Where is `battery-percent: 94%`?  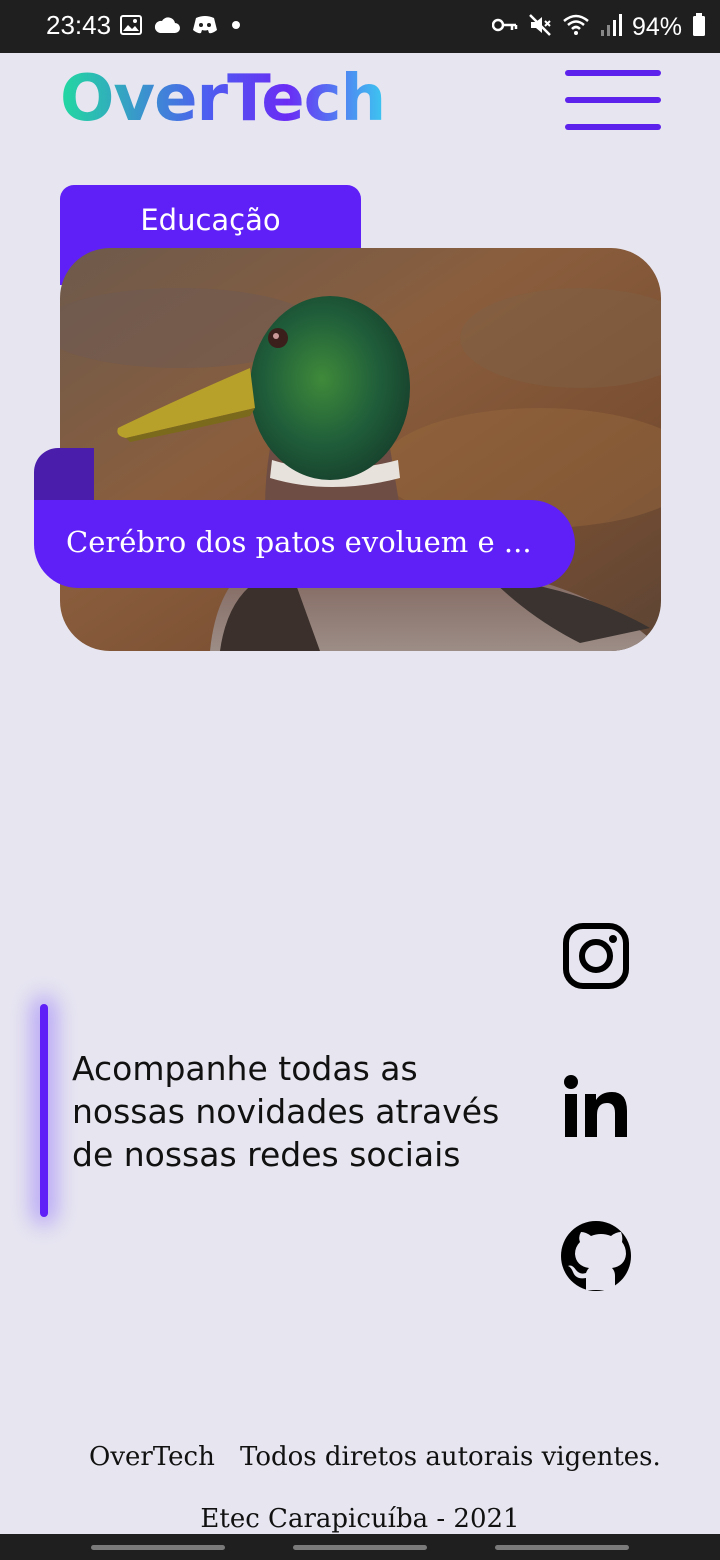 battery-percent: 94% is located at coordinates (656, 26).